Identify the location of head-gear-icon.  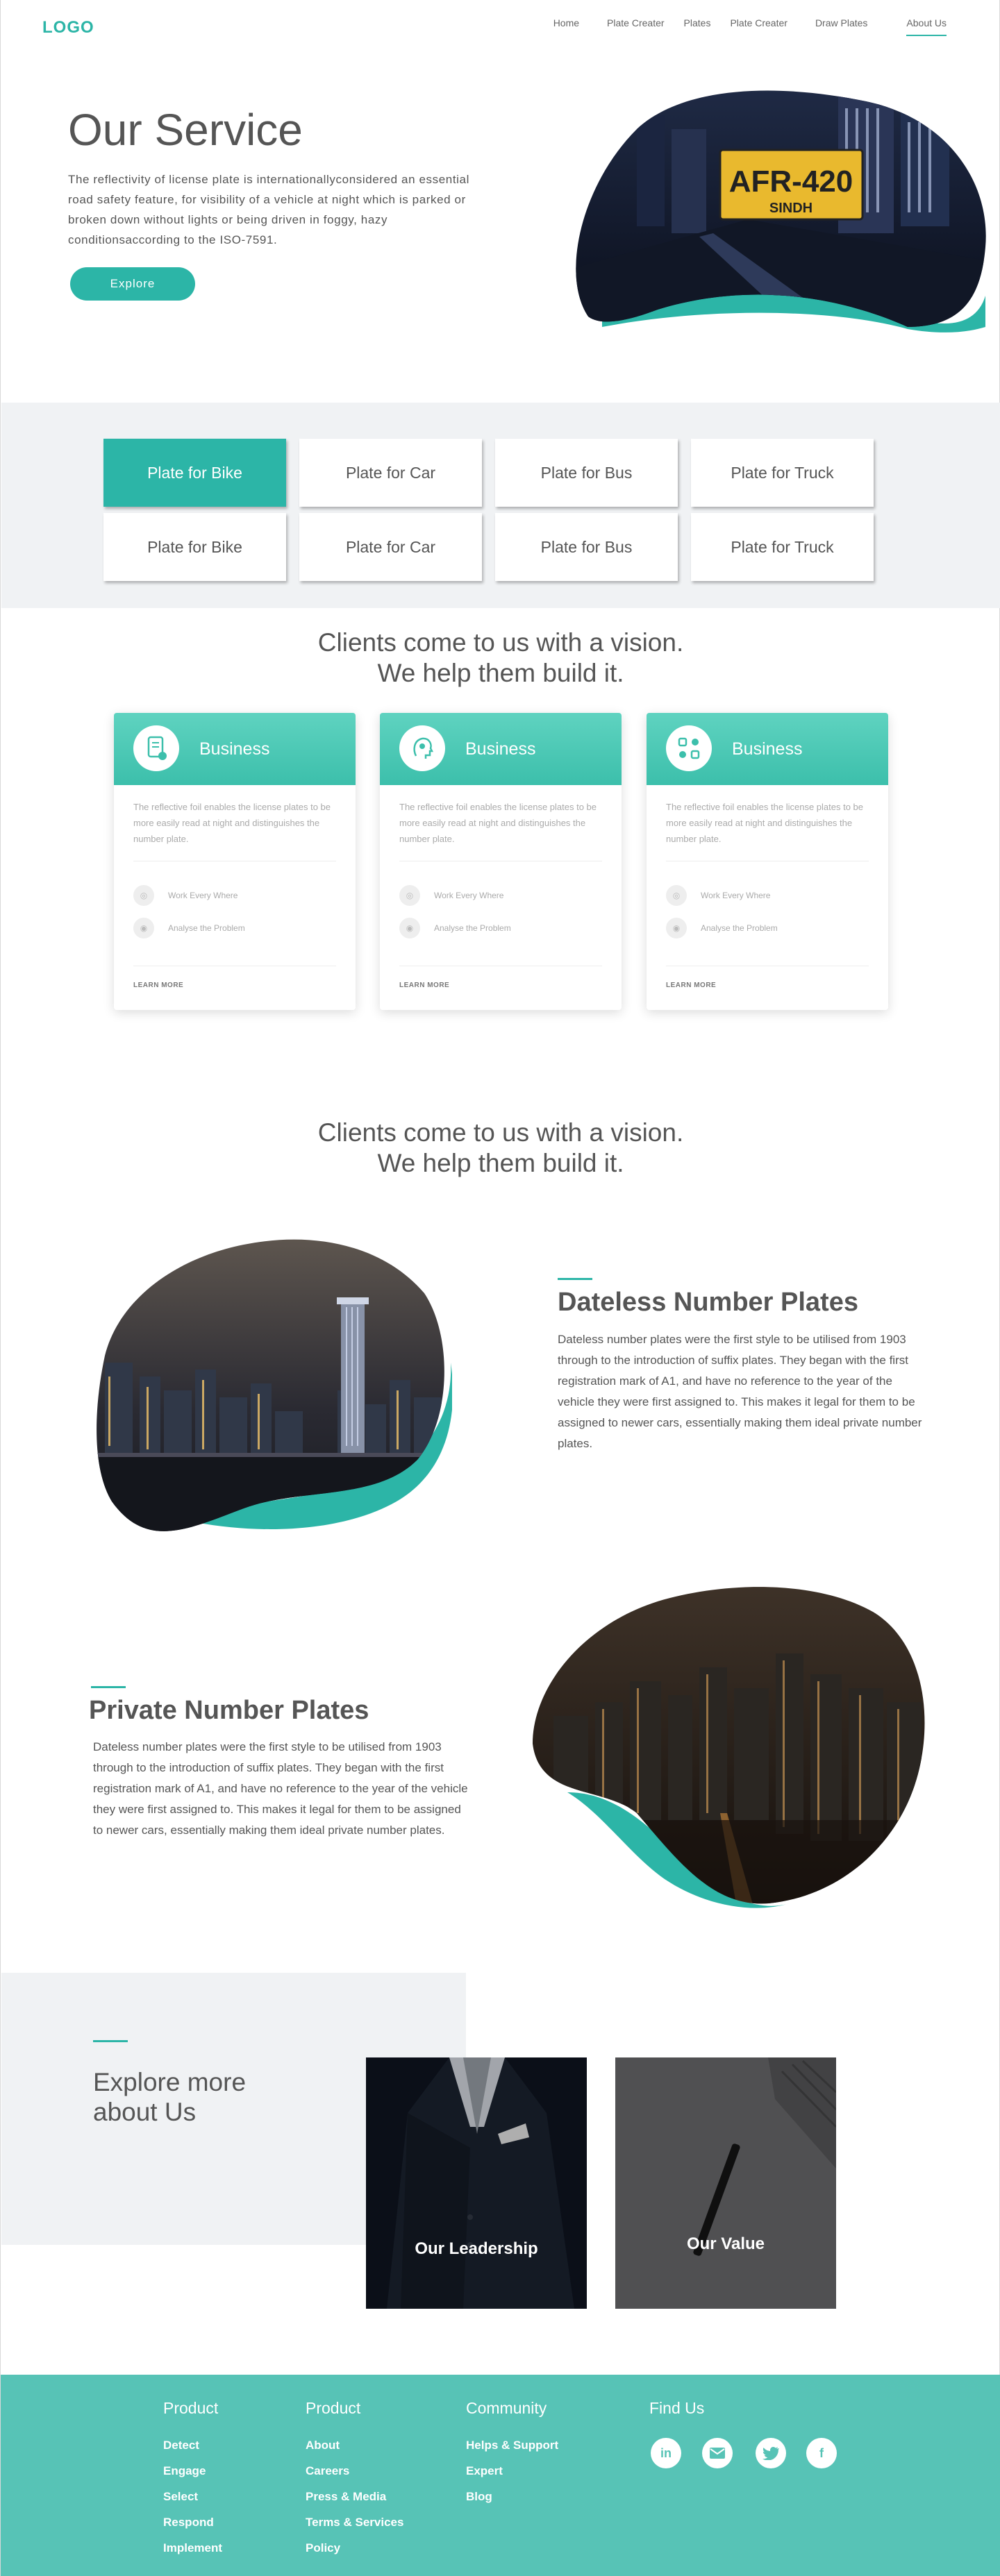
(422, 748).